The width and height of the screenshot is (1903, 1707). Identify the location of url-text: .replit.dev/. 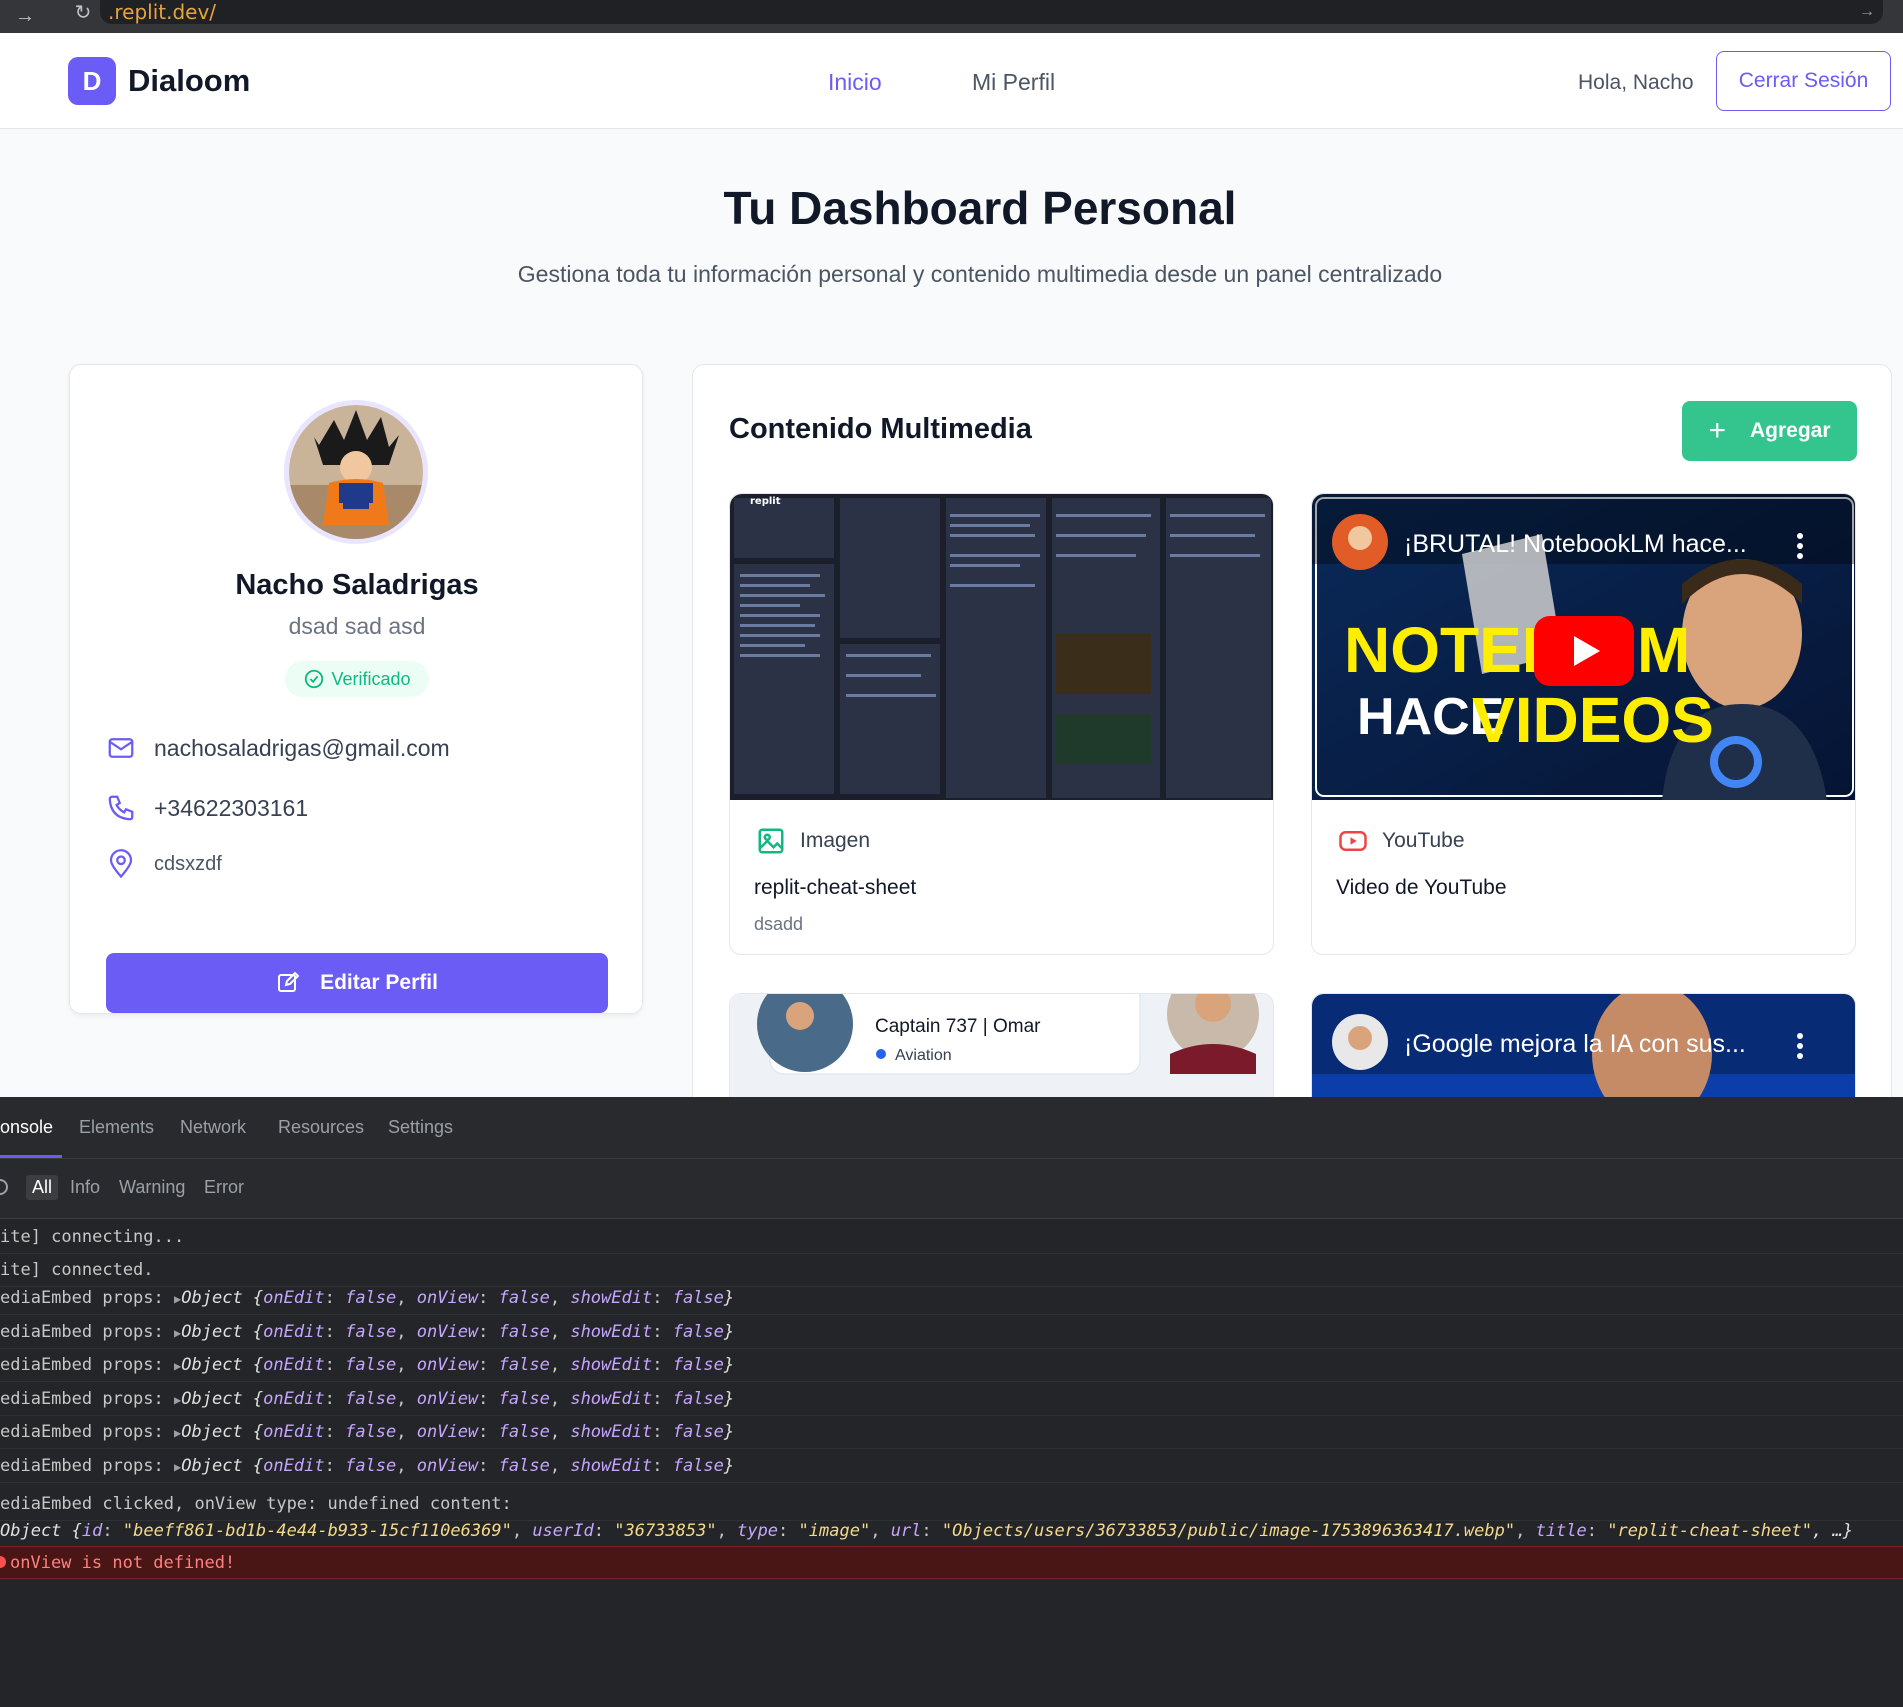
(162, 12).